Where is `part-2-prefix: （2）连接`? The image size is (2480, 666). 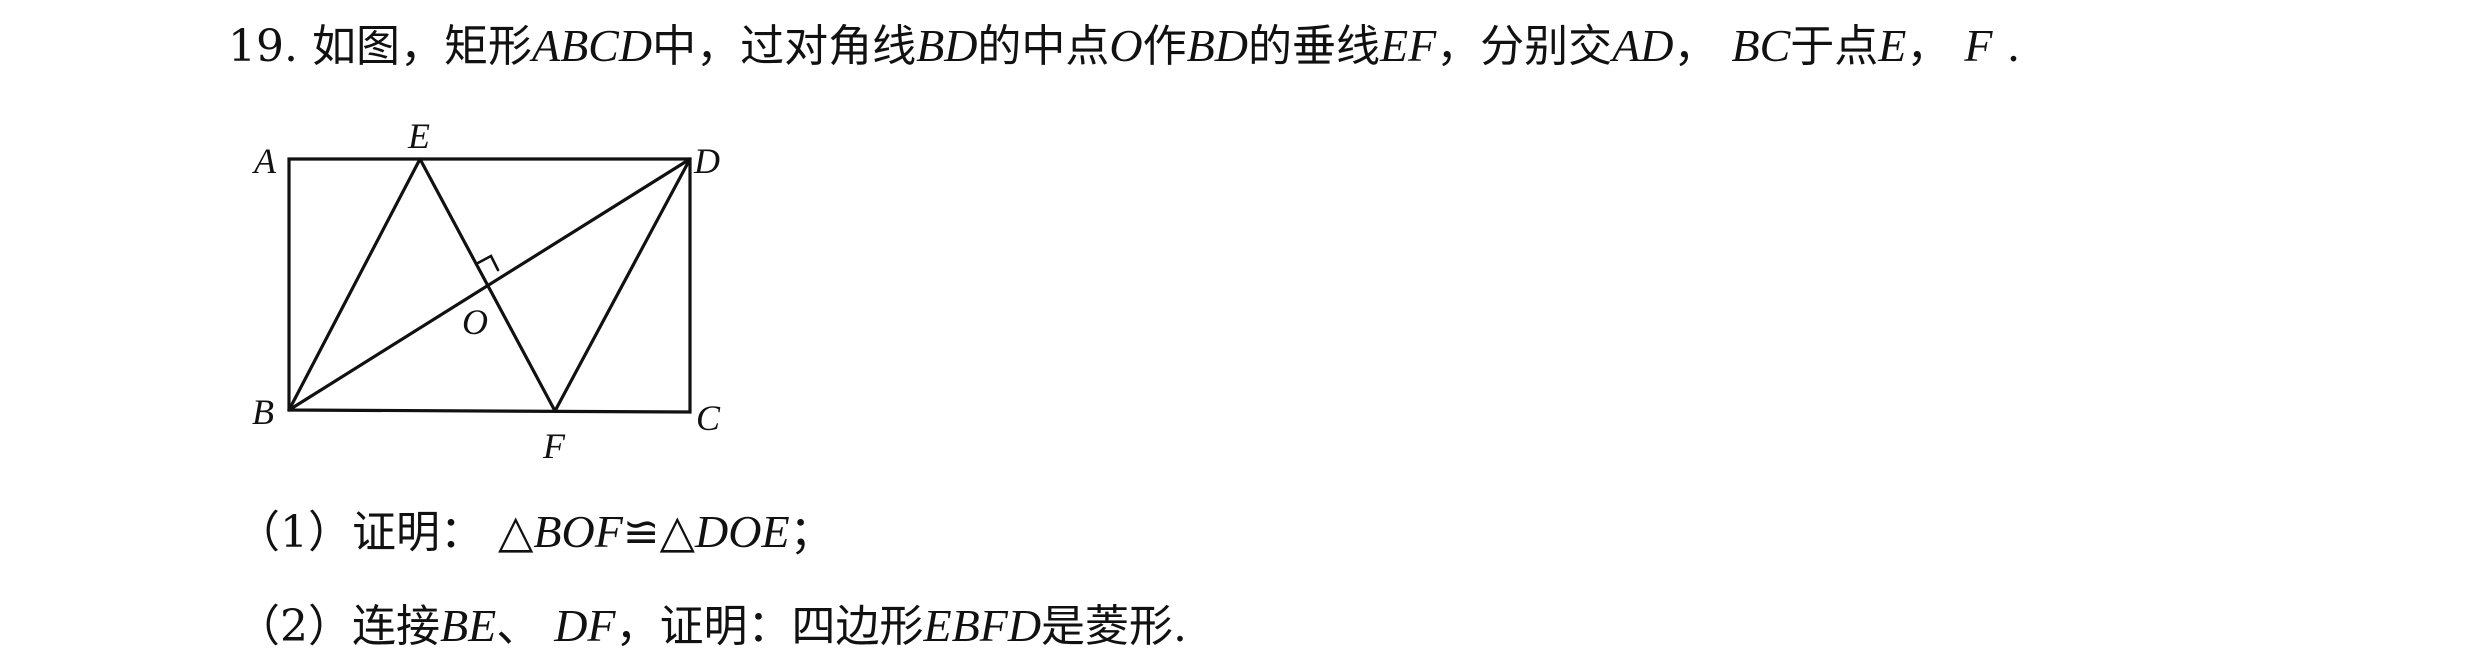
part-2-prefix: （2）连接 is located at coordinates (338, 626).